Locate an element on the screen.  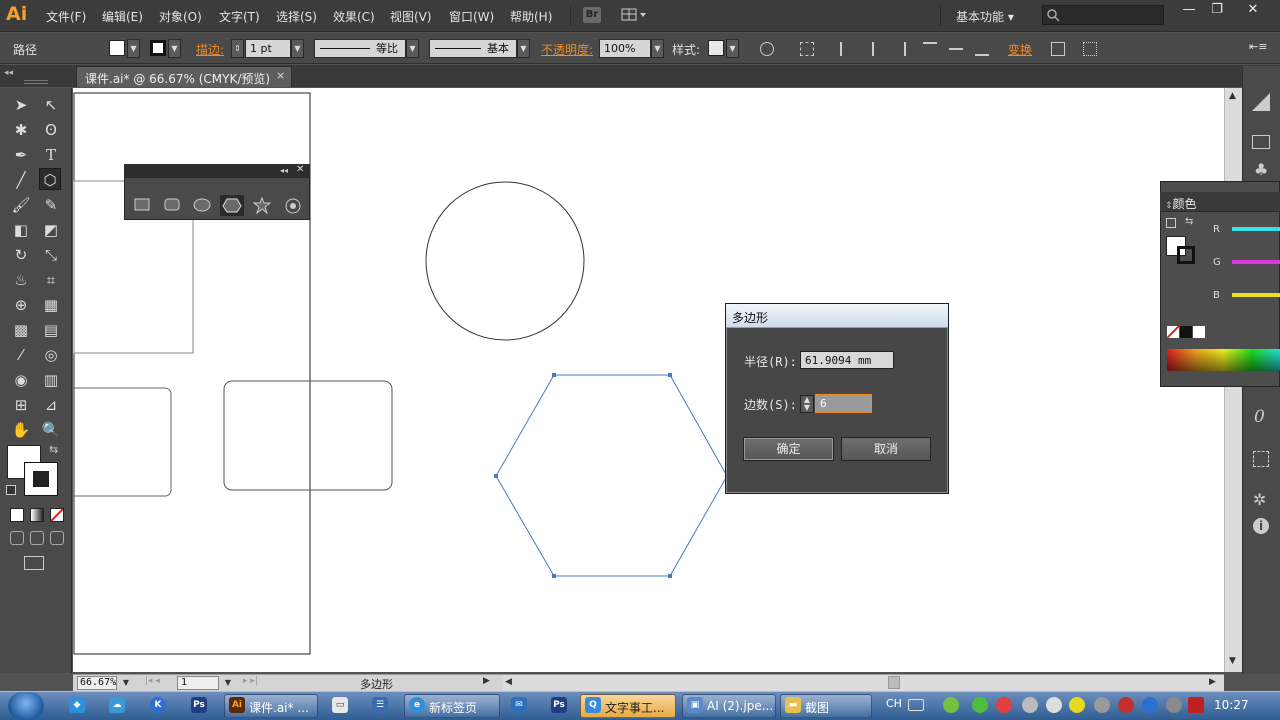
menu-window: 窗口(W) is located at coordinates (471, 16).